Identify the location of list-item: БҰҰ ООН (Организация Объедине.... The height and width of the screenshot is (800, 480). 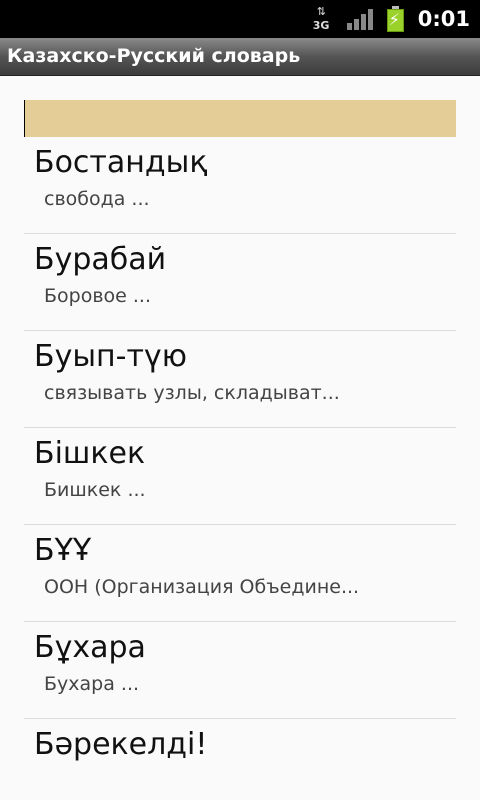
(240, 573).